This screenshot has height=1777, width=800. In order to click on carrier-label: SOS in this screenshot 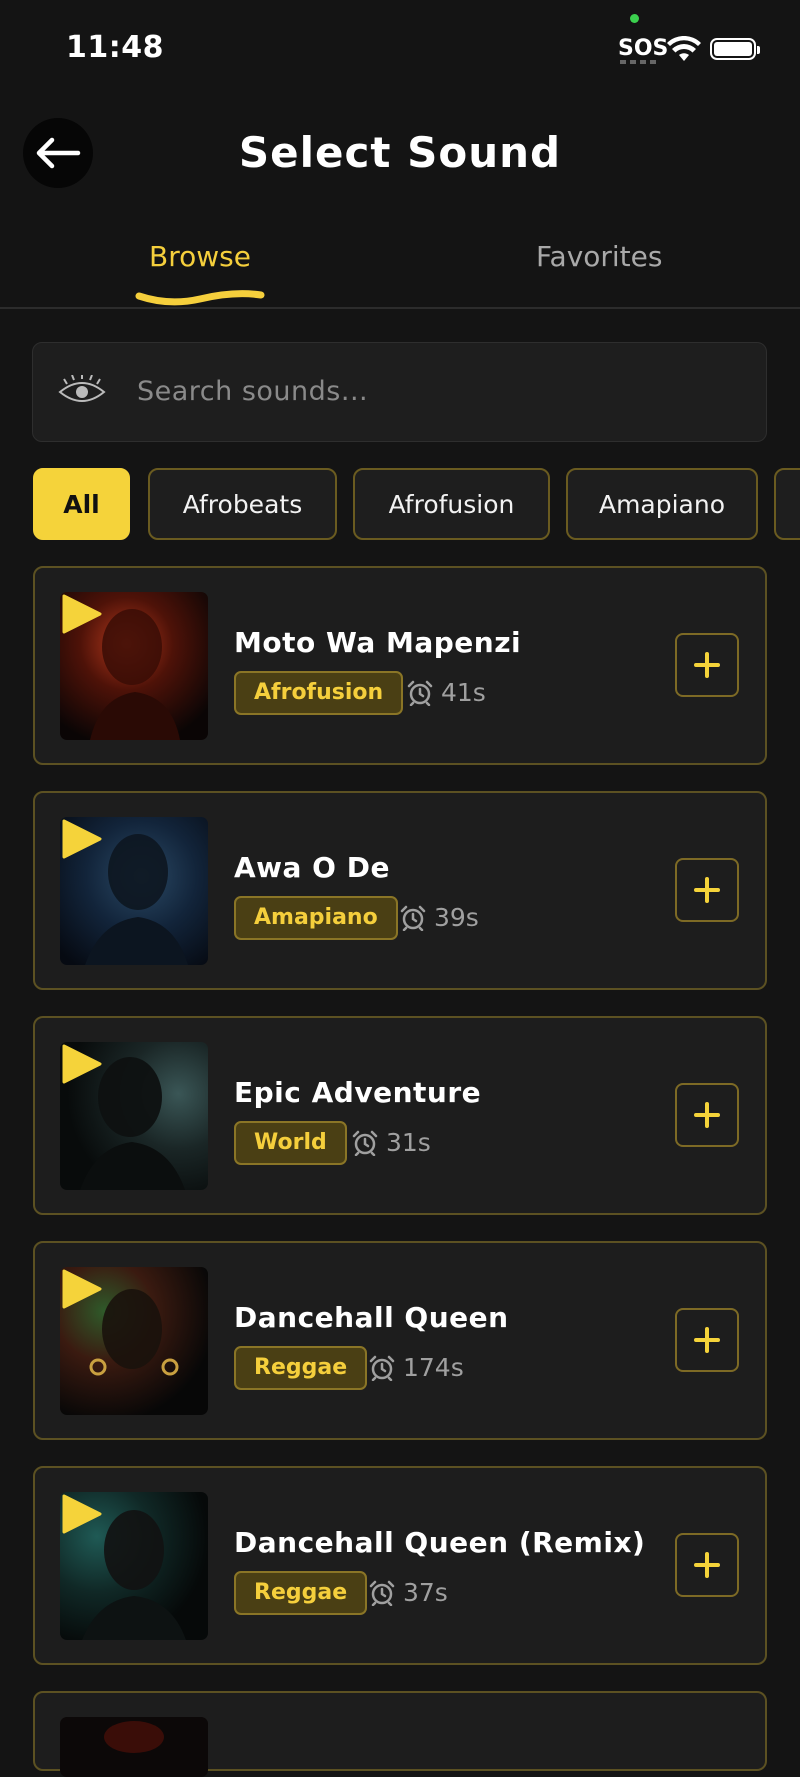, I will do `click(643, 48)`.